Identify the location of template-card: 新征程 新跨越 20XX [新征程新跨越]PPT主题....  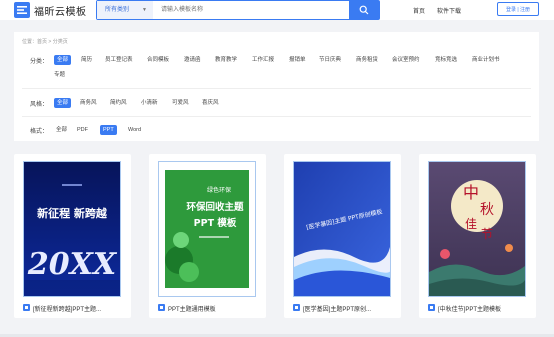
(72, 236).